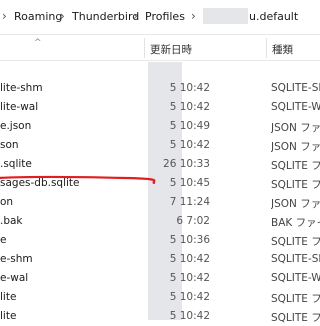  Describe the element at coordinates (160, 202) in the screenshot. I see `table-row: on 7 11:24 JSON ファイ` at that location.